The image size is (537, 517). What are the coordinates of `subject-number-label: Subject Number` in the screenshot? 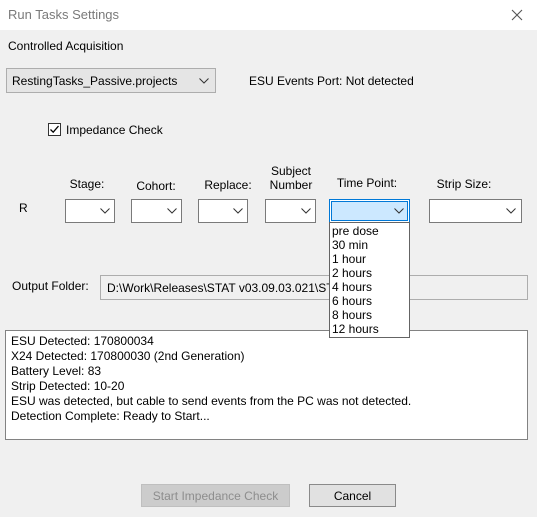 It's located at (291, 178).